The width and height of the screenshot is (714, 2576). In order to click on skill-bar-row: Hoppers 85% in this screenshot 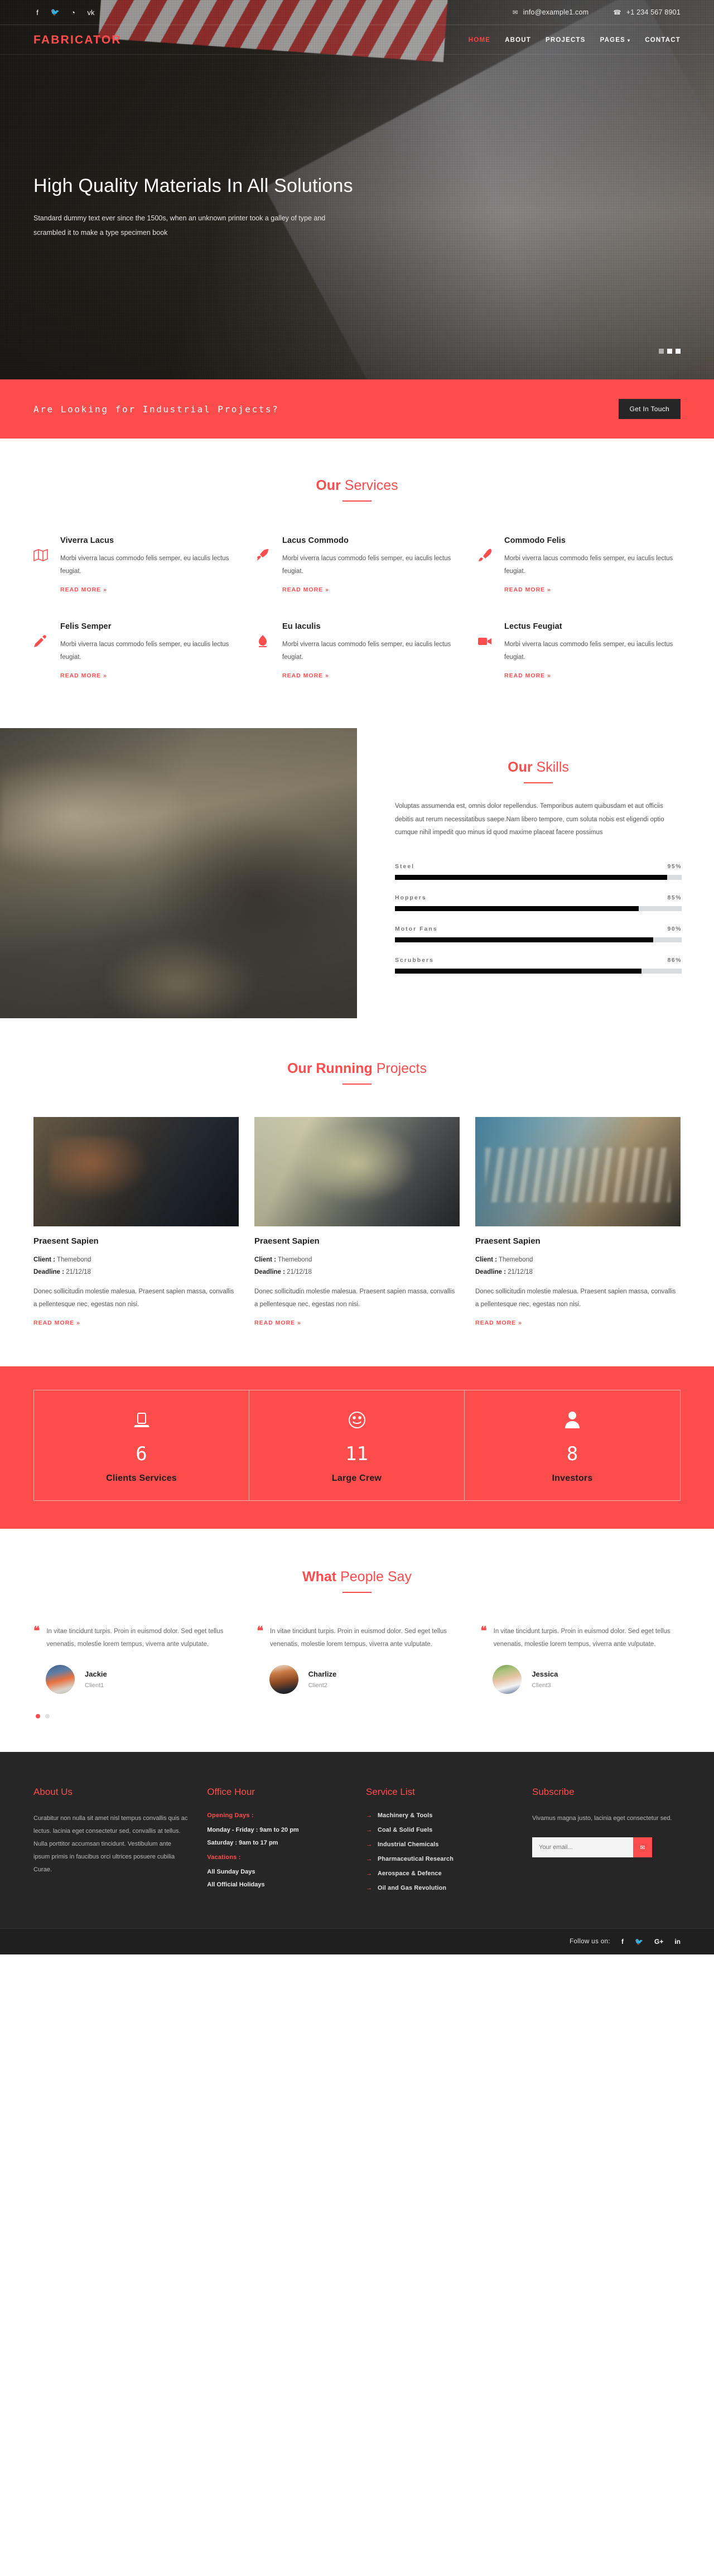, I will do `click(539, 903)`.